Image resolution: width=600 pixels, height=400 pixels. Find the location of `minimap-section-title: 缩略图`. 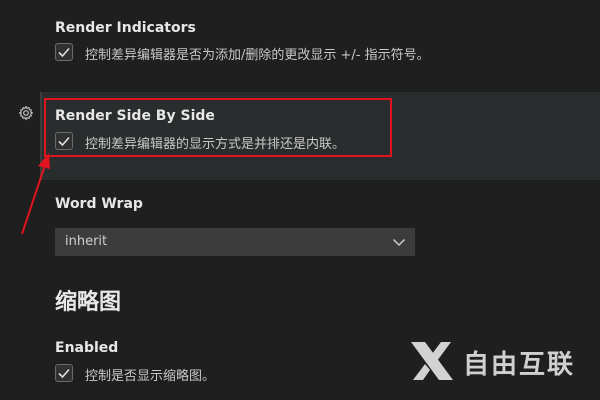

minimap-section-title: 缩略图 is located at coordinates (88, 302).